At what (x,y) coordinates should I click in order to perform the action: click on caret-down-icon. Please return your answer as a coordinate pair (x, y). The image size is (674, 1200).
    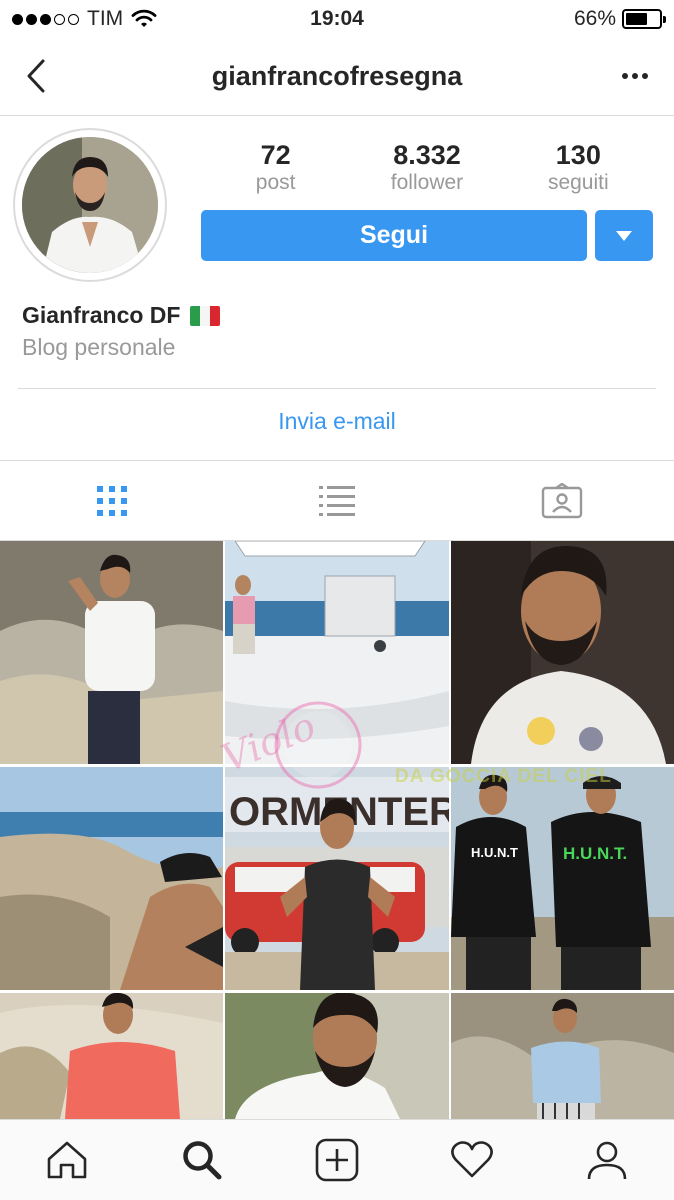
    Looking at the image, I should click on (624, 235).